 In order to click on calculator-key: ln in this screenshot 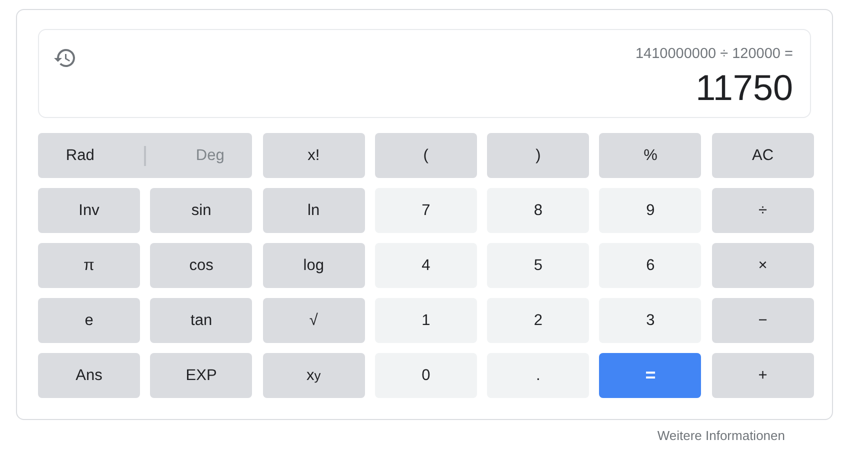, I will do `click(313, 210)`.